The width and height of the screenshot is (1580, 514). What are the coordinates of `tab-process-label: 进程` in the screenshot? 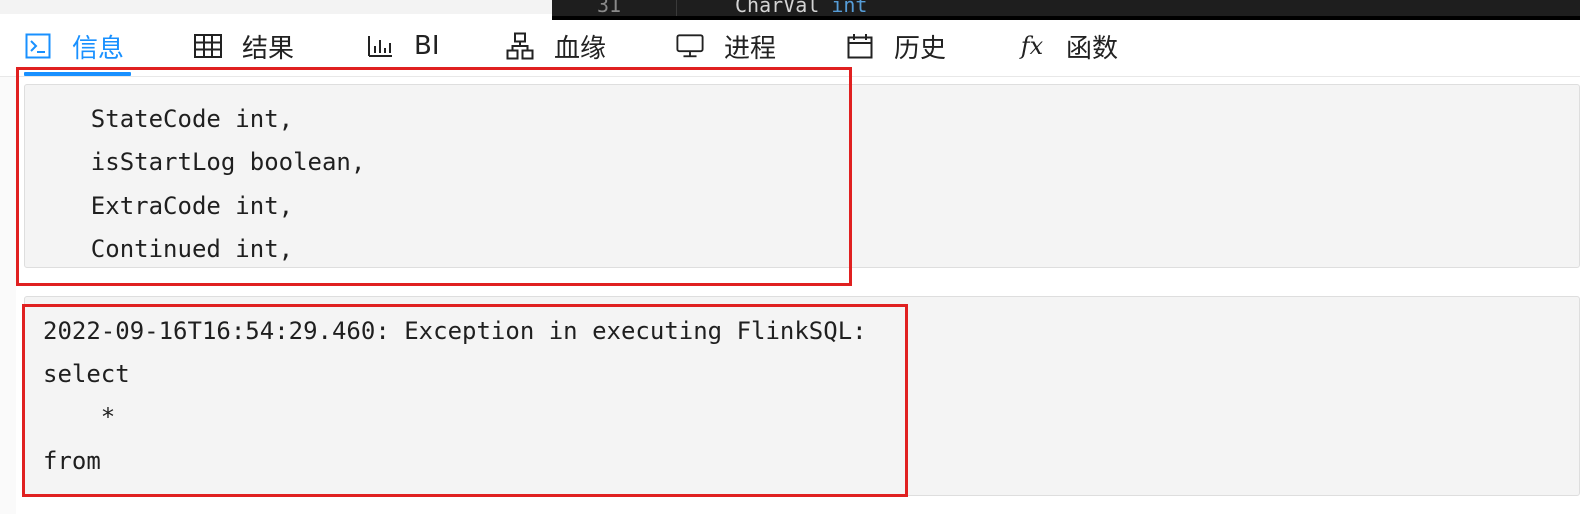 It's located at (750, 48).